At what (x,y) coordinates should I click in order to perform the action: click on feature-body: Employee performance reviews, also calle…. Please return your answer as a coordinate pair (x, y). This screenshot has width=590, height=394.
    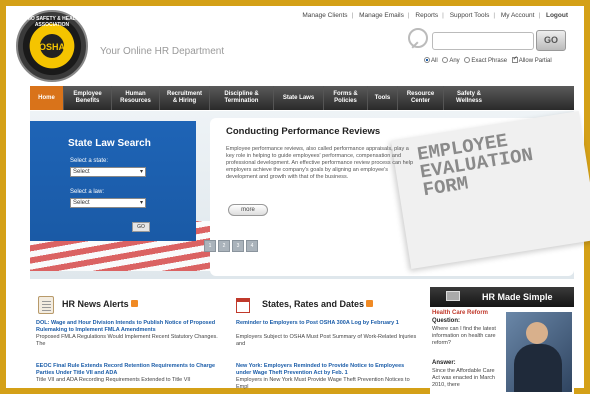
    Looking at the image, I should click on (320, 163).